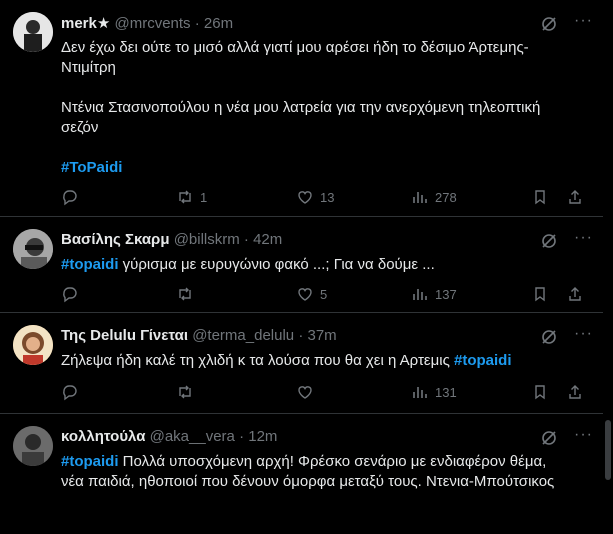 The height and width of the screenshot is (534, 613). What do you see at coordinates (608, 450) in the screenshot?
I see `scrollbar-thumb` at bounding box center [608, 450].